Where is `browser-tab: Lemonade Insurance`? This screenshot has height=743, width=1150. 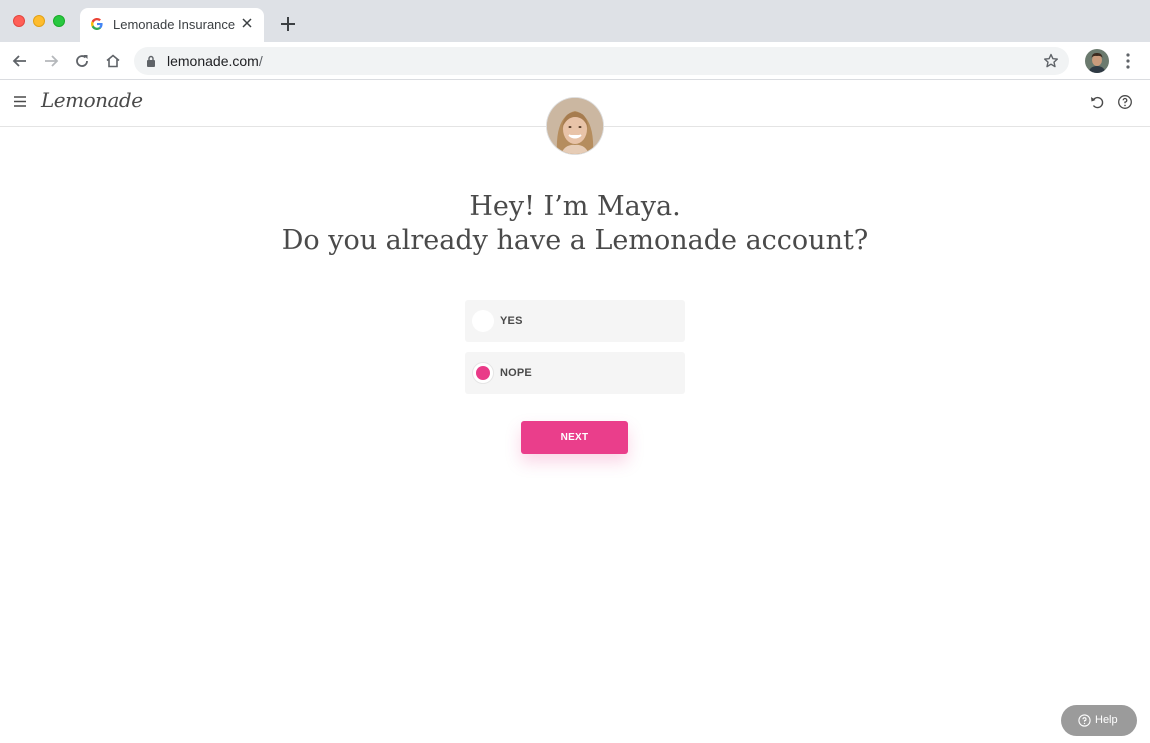
browser-tab: Lemonade Insurance is located at coordinates (172, 25).